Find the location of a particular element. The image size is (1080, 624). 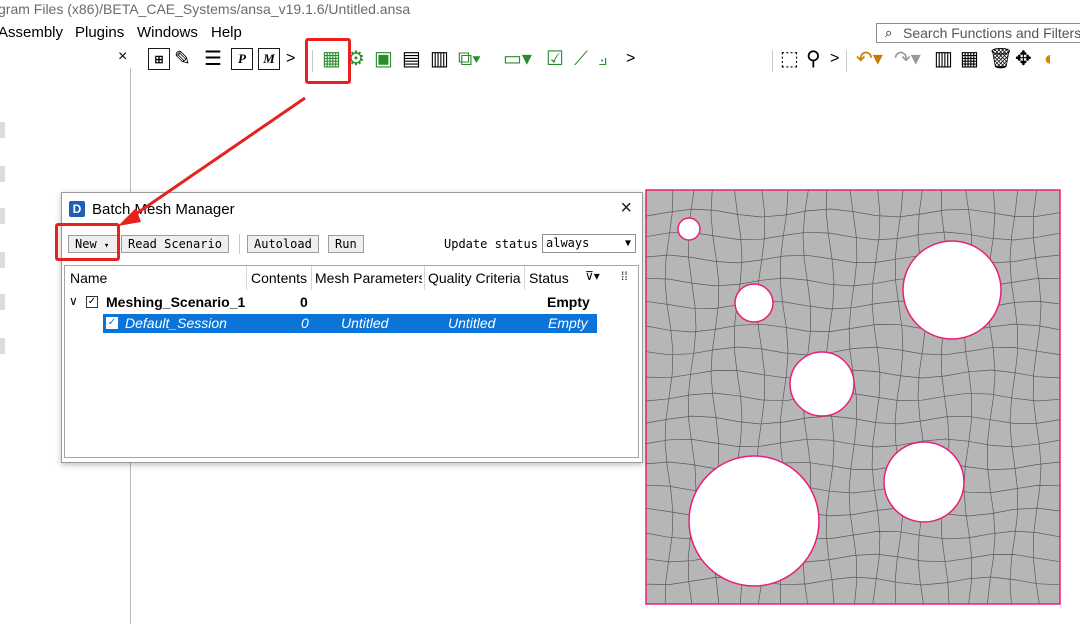

curve-tool-icon: ⟓ is located at coordinates (602, 59).